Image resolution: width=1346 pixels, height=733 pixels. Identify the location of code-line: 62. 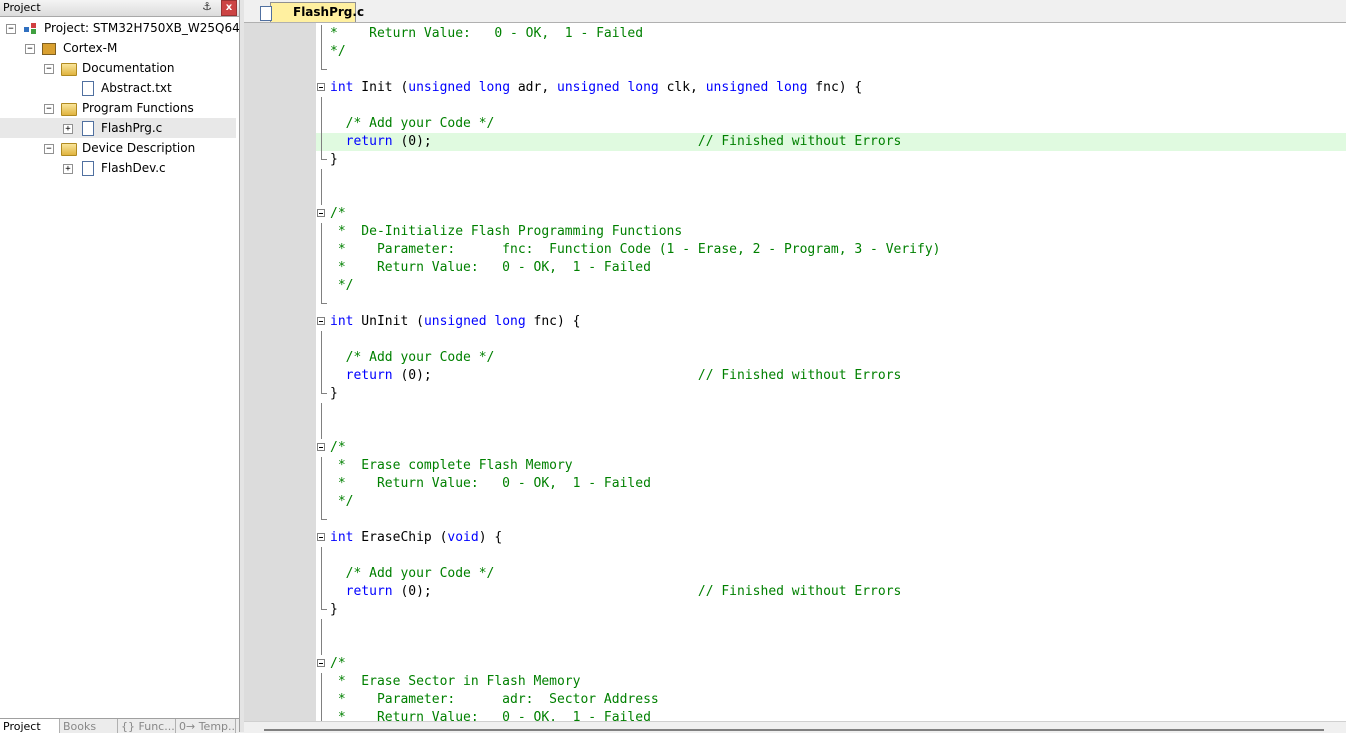
(831, 106).